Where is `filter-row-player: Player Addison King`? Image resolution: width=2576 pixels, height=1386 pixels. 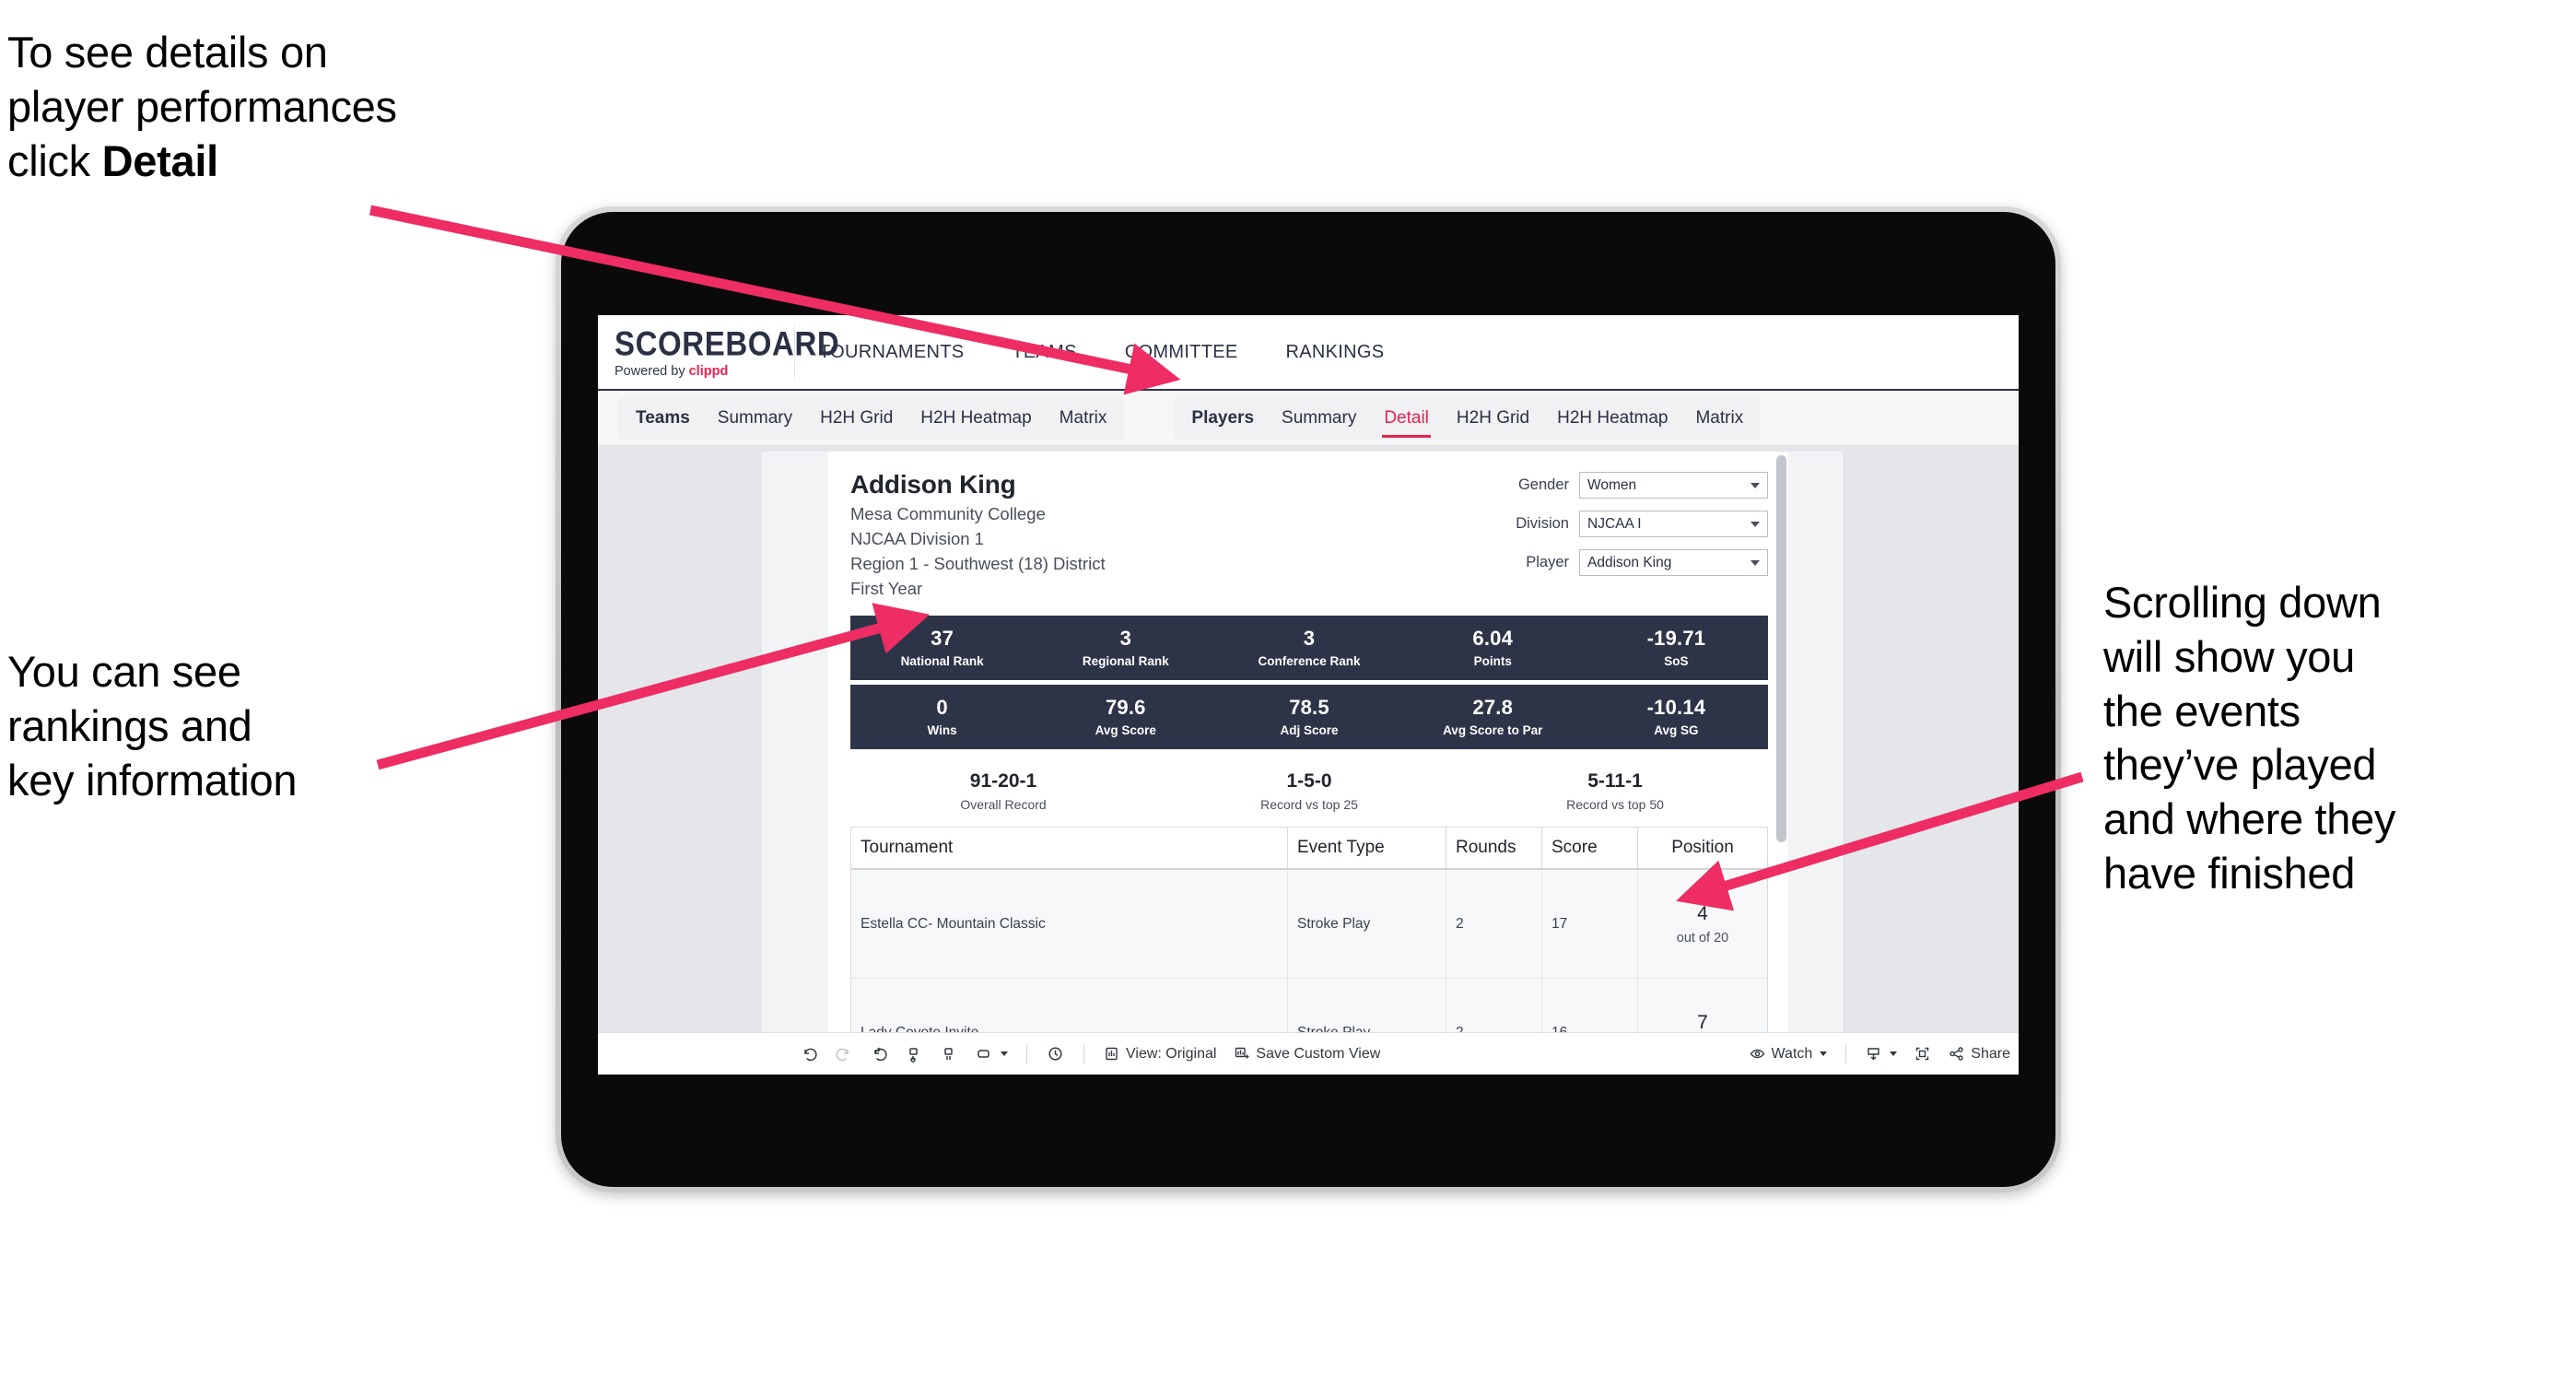
filter-row-player: Player Addison King is located at coordinates (1616, 562).